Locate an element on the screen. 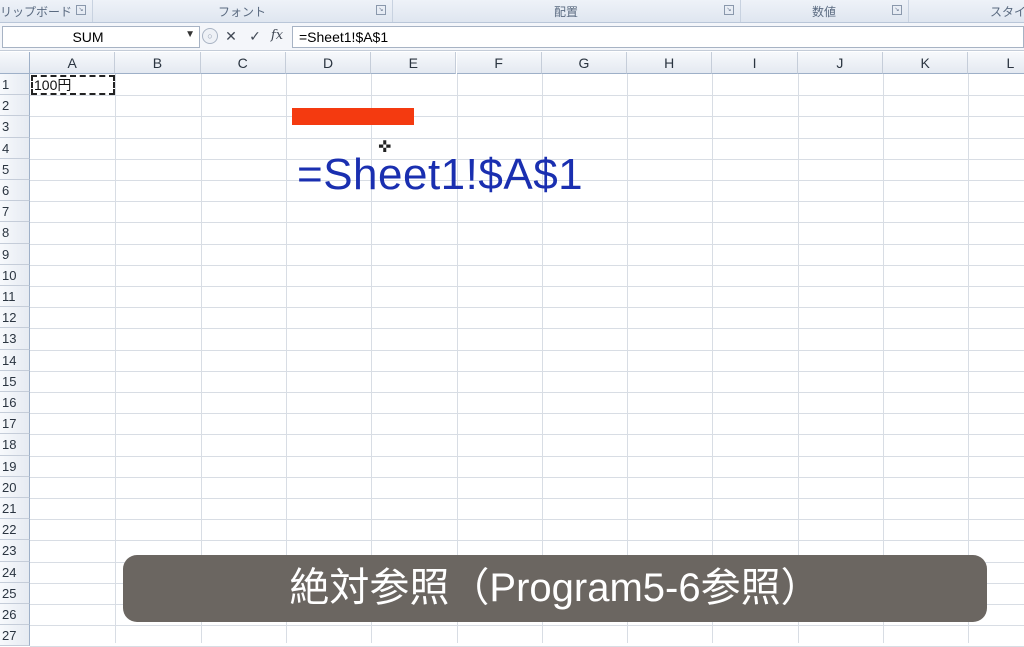  ribbon-group-label: 配置 is located at coordinates (565, 12).